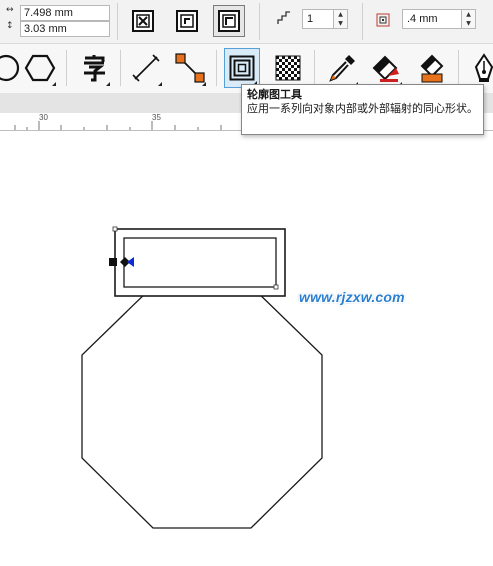 The height and width of the screenshot is (566, 493). I want to click on height-input: 3.03 mm, so click(65, 29).